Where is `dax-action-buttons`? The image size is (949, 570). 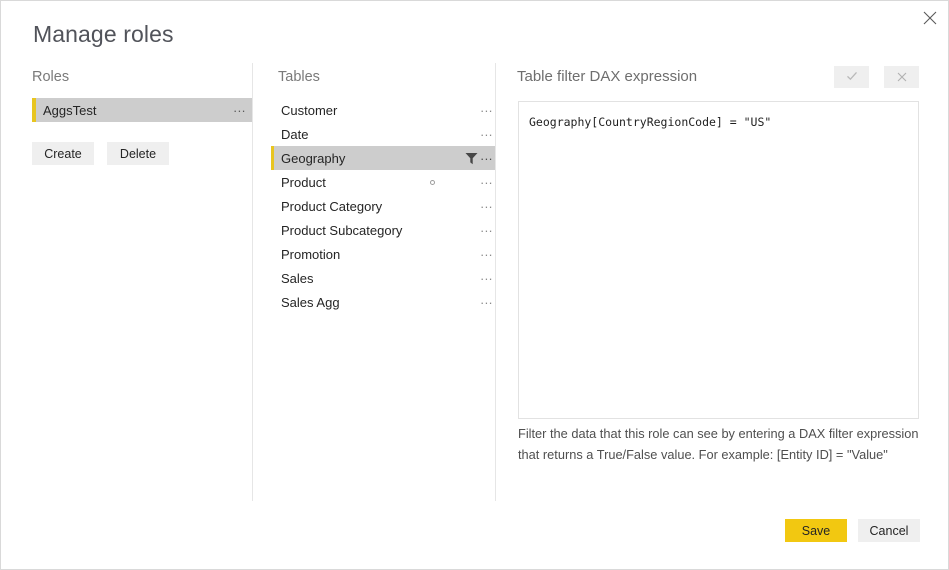
dax-action-buttons is located at coordinates (876, 77).